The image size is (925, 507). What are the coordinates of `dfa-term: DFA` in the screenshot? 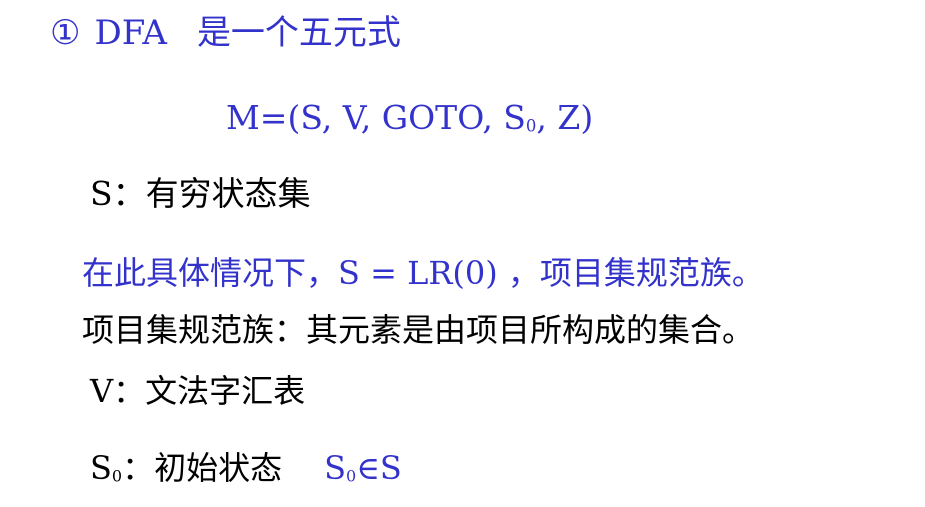 It's located at (130, 33).